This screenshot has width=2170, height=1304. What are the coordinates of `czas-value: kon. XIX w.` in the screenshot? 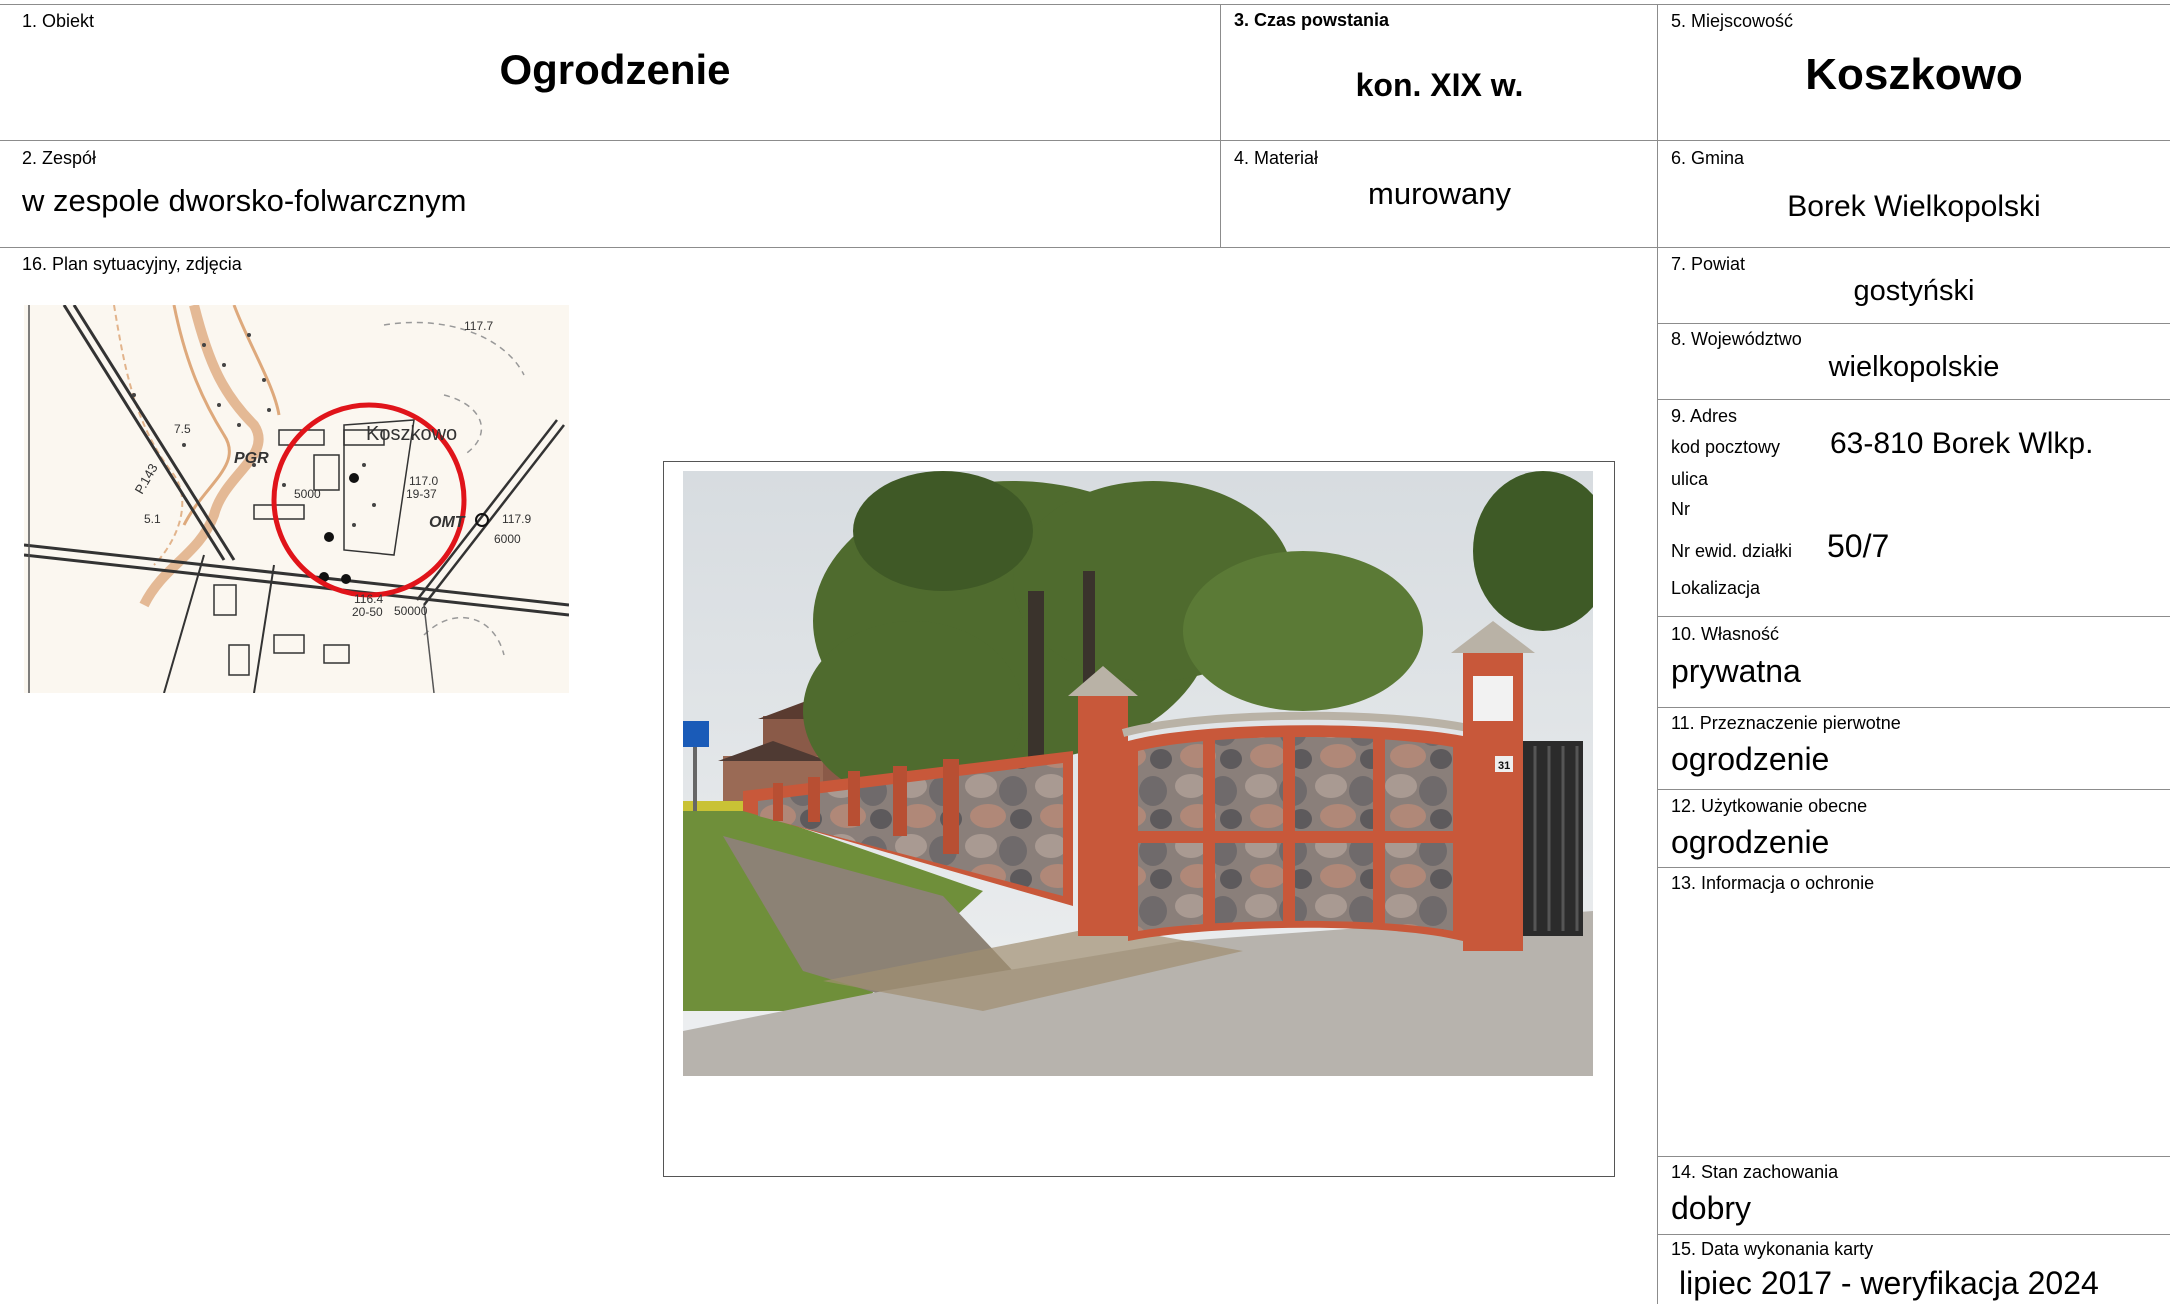 It's located at (1439, 85).